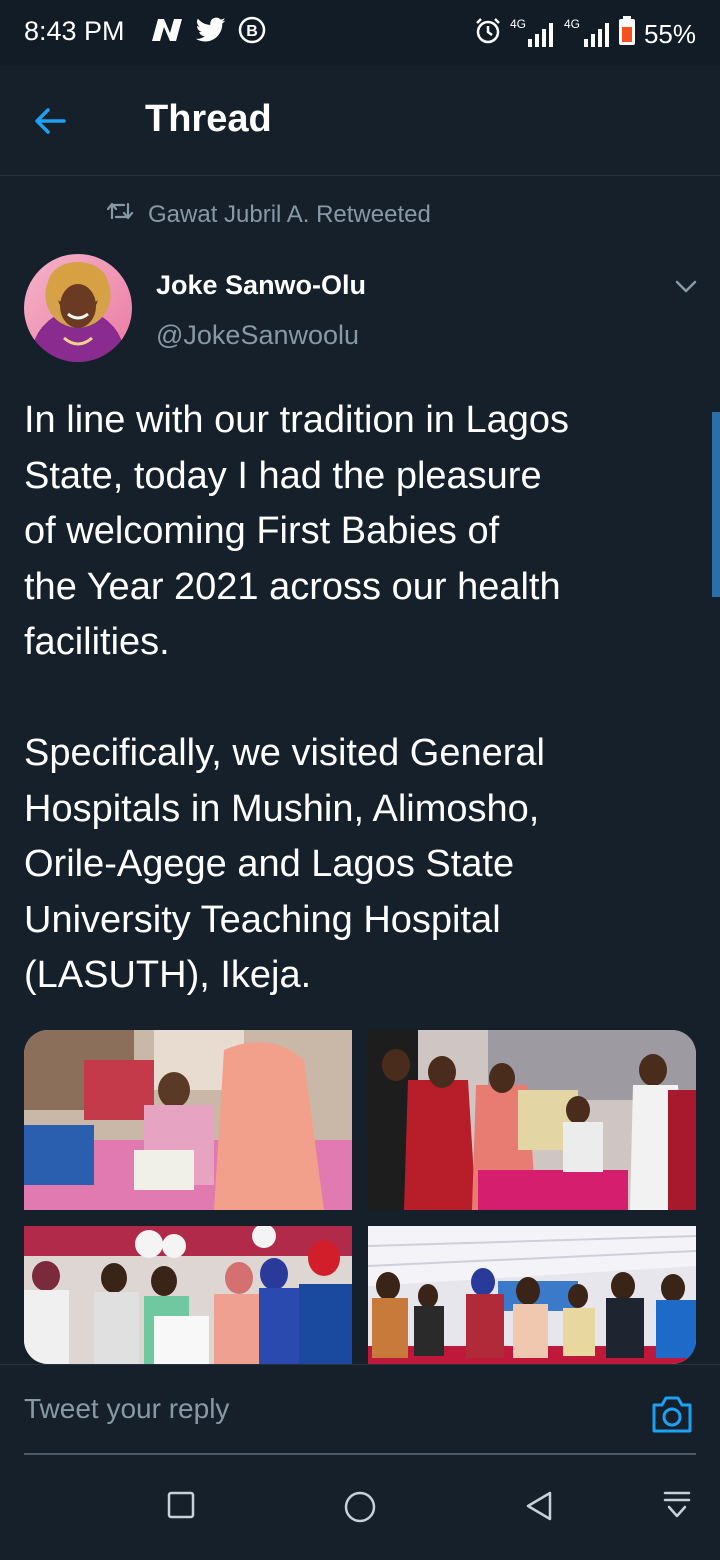  What do you see at coordinates (50, 126) in the screenshot?
I see `back-arrow-icon` at bounding box center [50, 126].